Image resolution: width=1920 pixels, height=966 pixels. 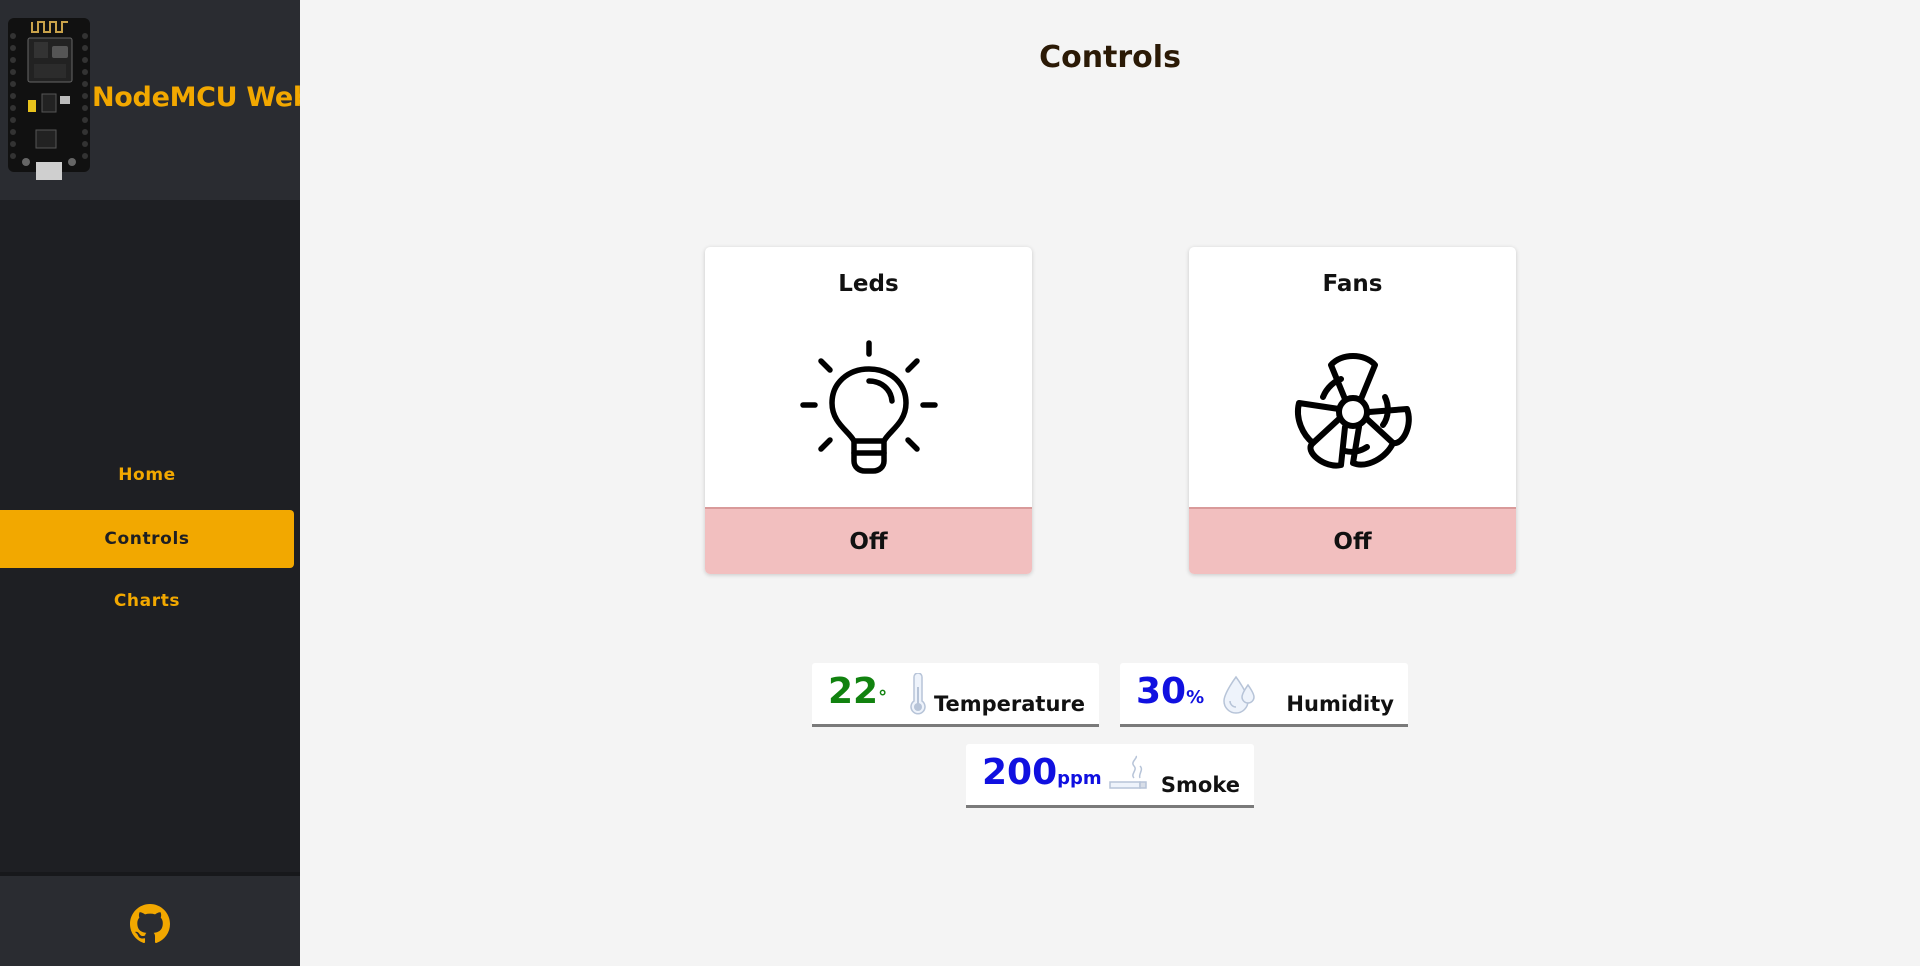 I want to click on leds-toggle-button: Off, so click(x=868, y=540).